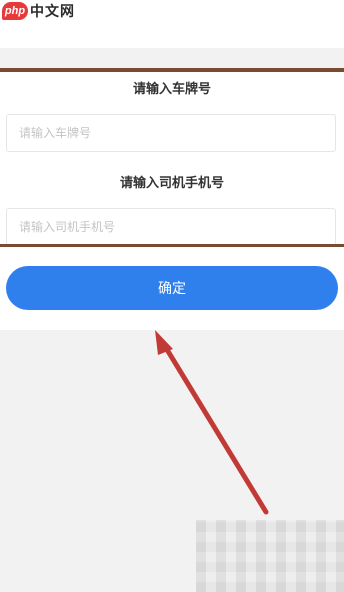  I want to click on mosaic-patch, so click(270, 556).